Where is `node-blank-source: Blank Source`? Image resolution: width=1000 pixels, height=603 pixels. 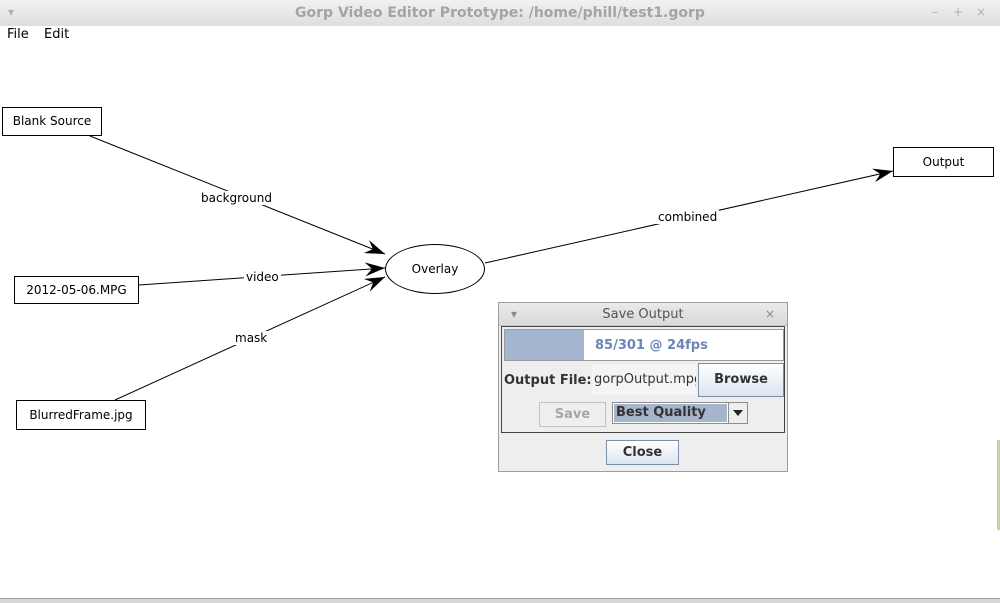
node-blank-source: Blank Source is located at coordinates (52, 121).